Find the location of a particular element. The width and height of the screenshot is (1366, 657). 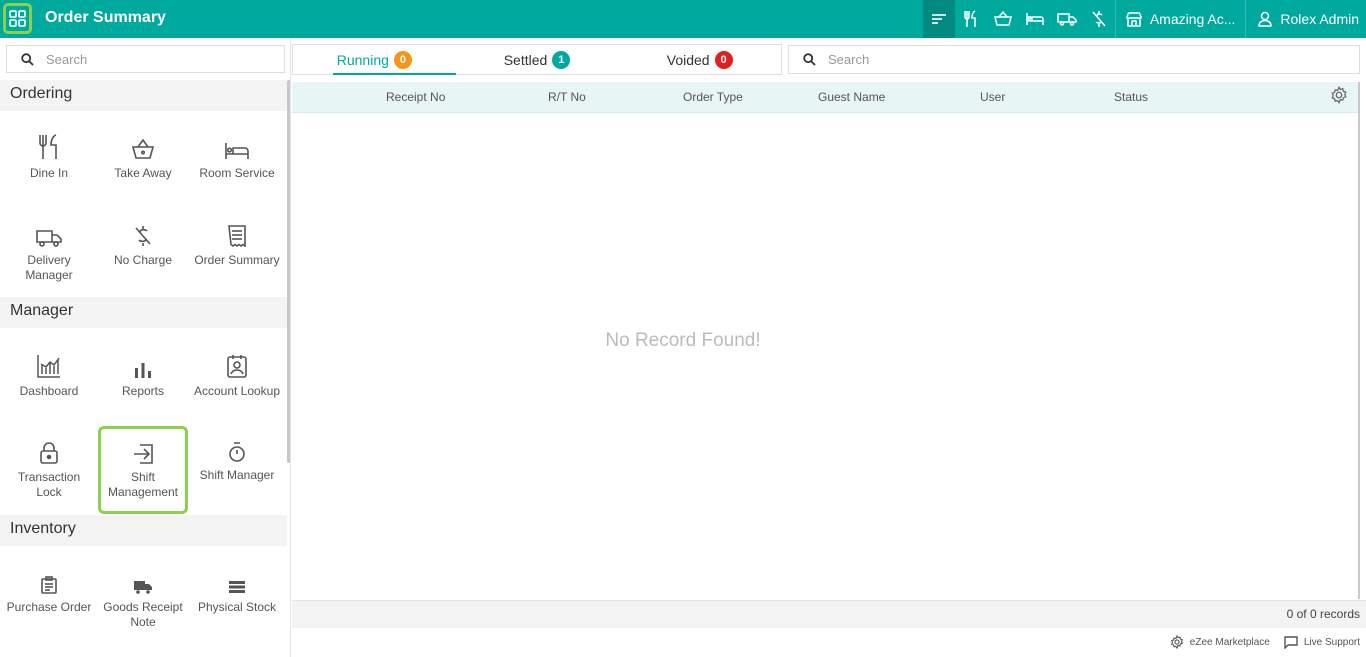

tab-settled: Settled 1 is located at coordinates (537, 59).